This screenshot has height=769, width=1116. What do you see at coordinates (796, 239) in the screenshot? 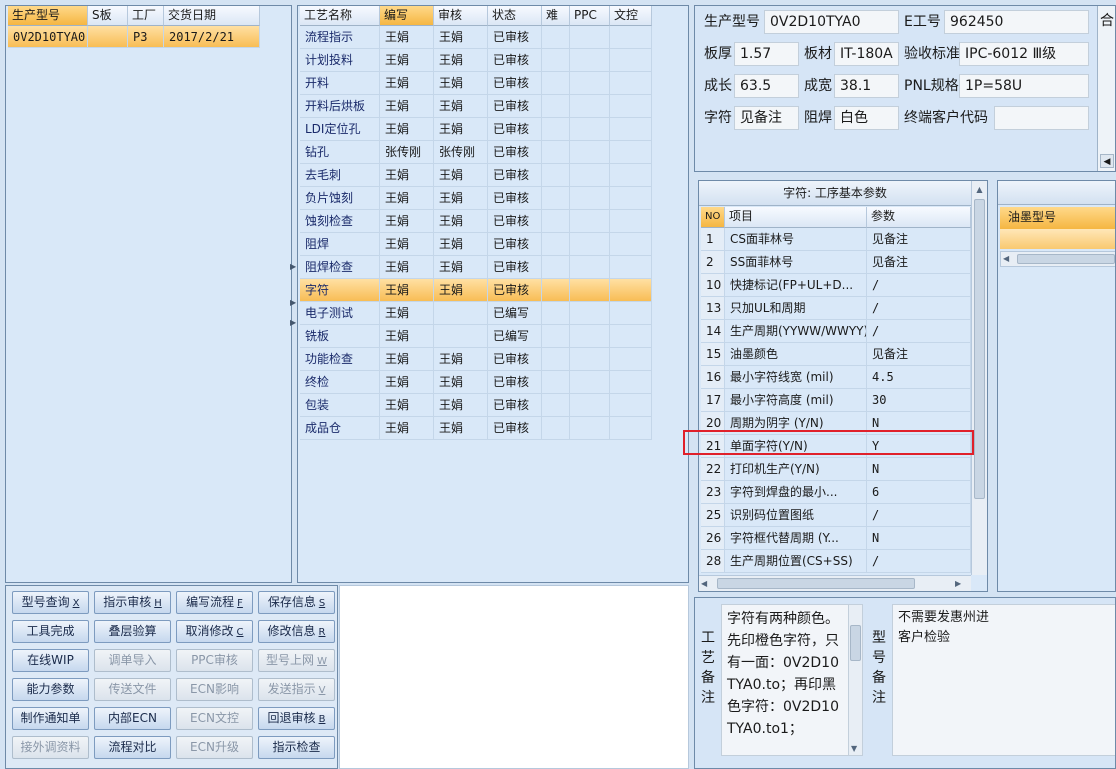
I see `params-cell: CS面菲林号` at bounding box center [796, 239].